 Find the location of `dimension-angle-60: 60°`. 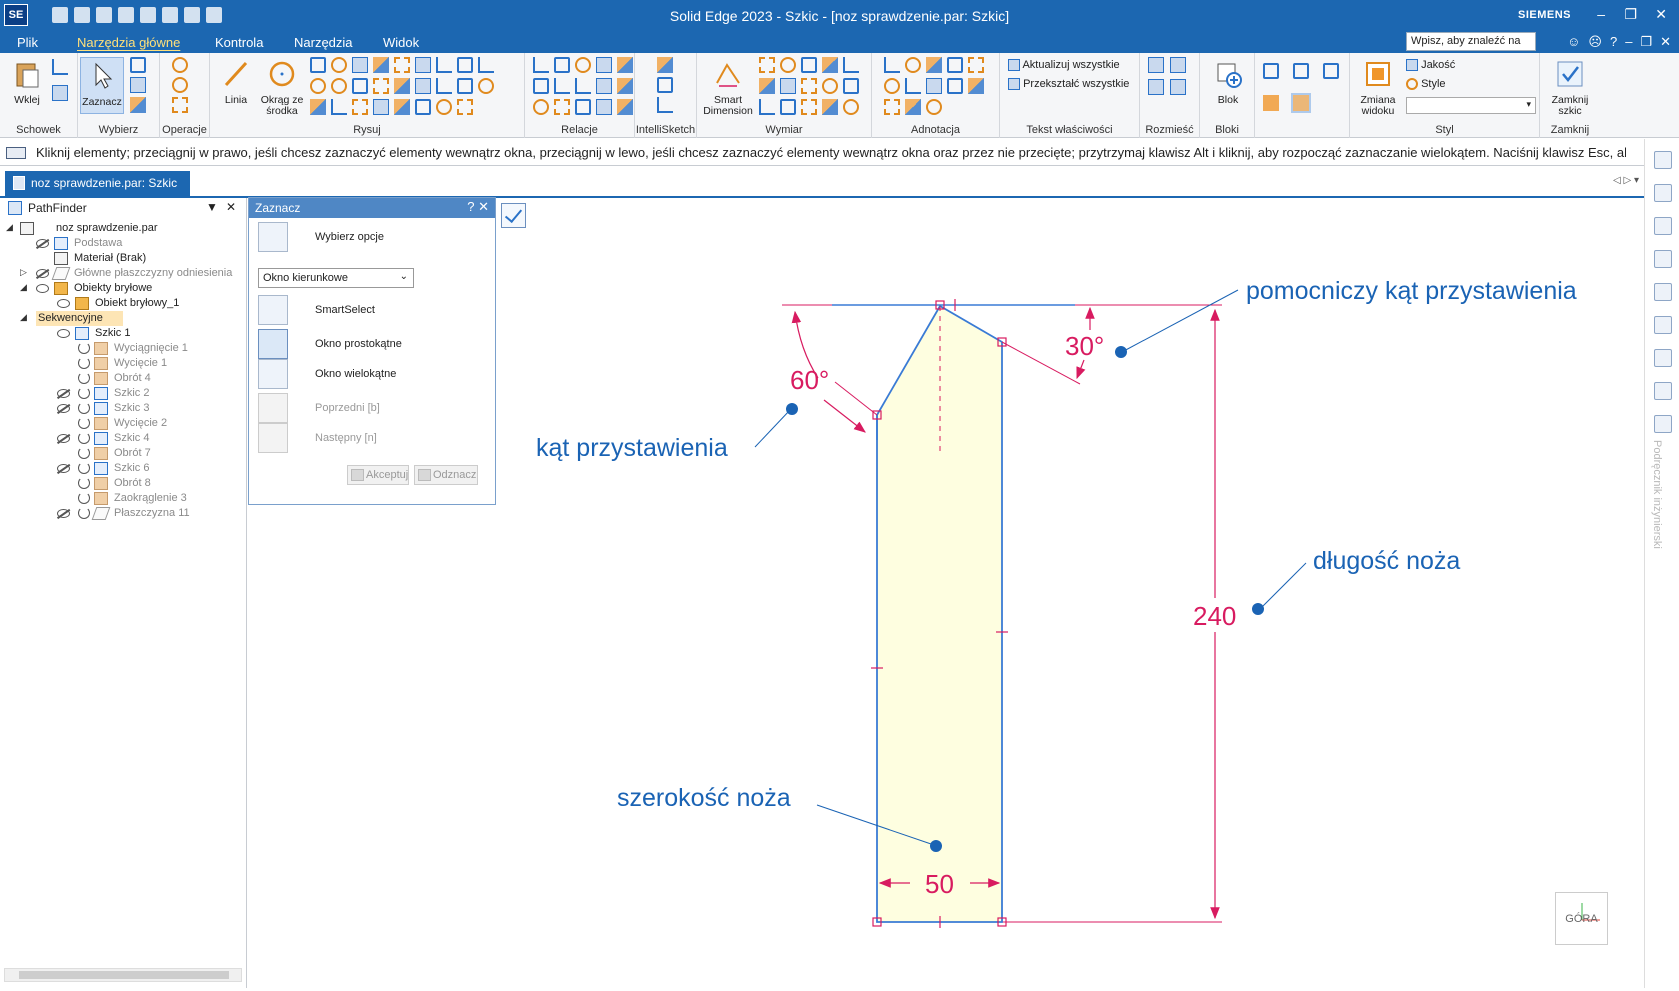

dimension-angle-60: 60° is located at coordinates (809, 380).